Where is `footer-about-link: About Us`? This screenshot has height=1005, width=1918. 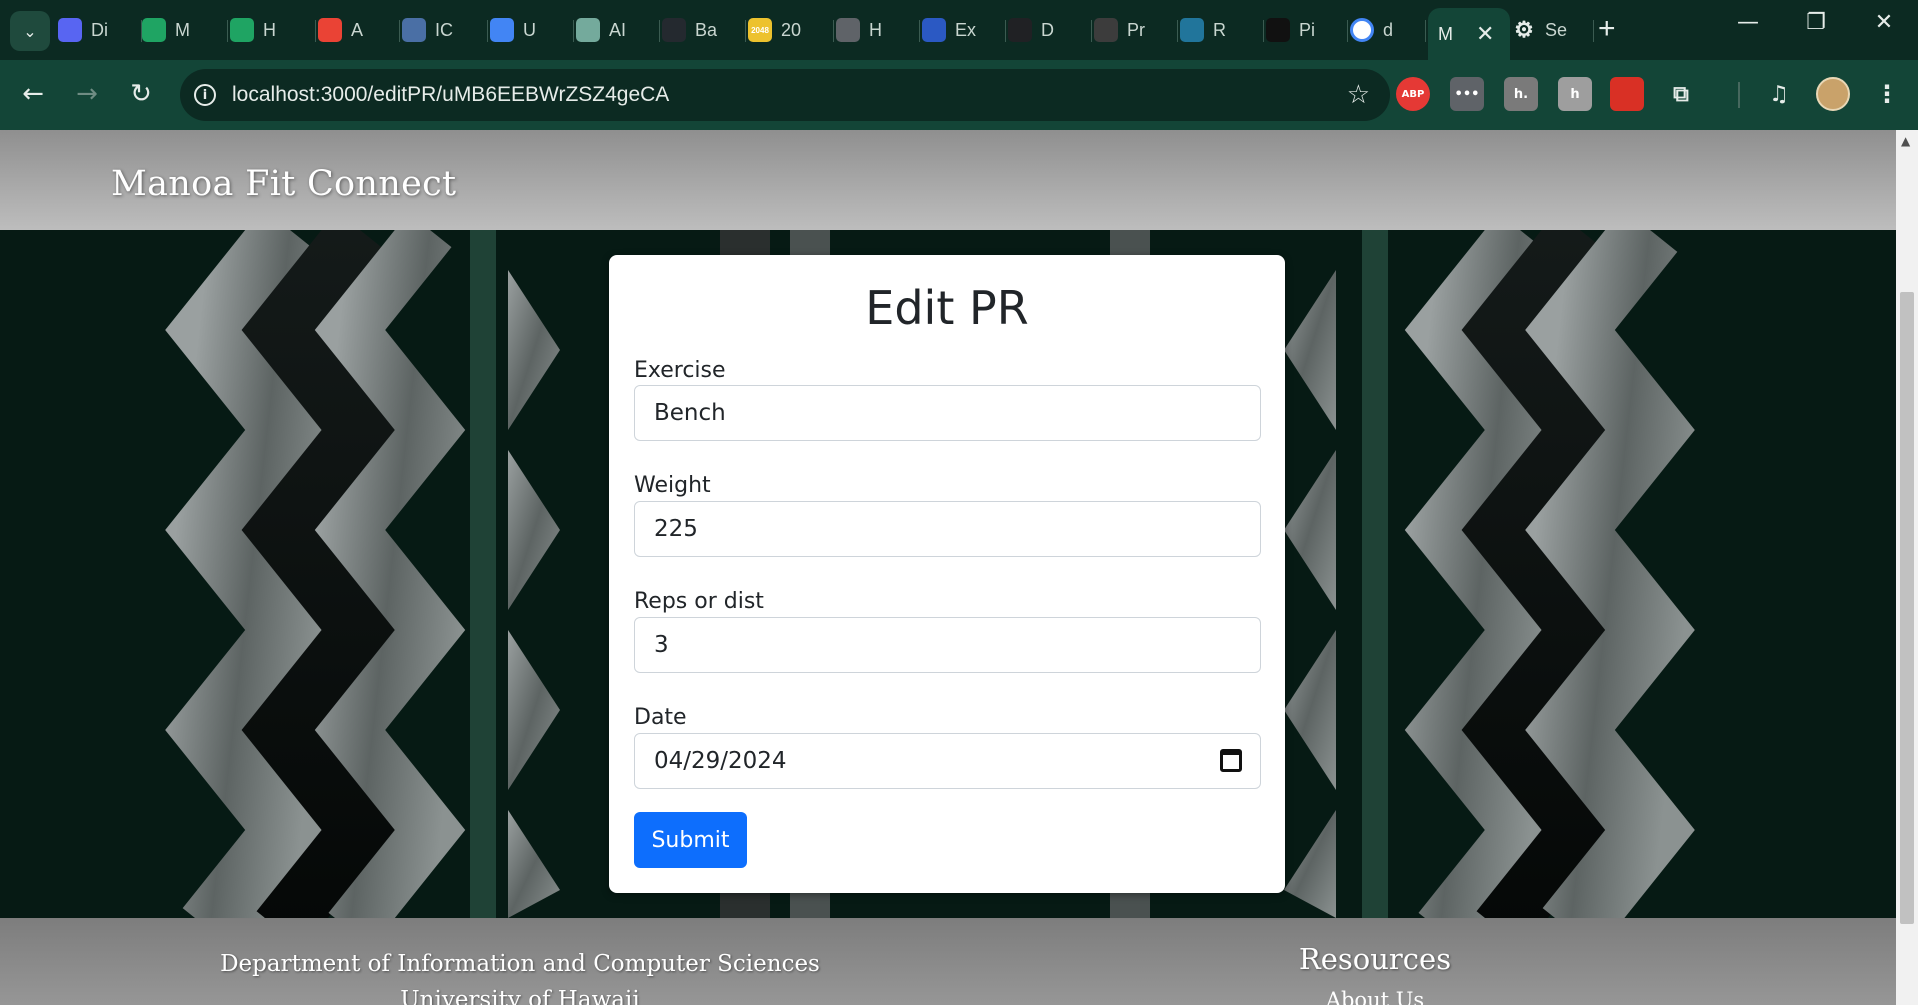
footer-about-link: About Us is located at coordinates (1375, 996).